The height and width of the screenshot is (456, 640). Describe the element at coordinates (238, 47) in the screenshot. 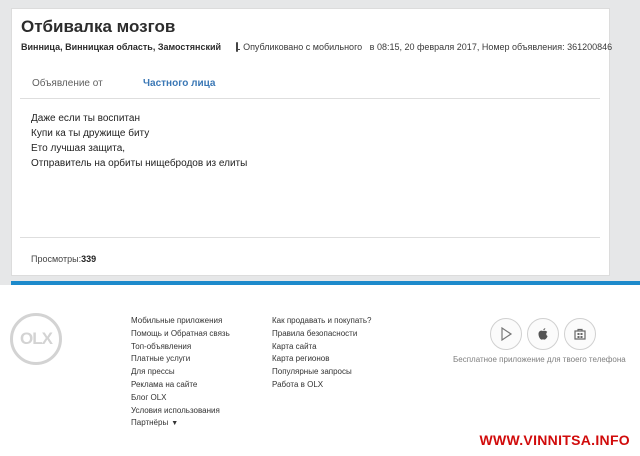

I see `mobile-phone-icon` at that location.